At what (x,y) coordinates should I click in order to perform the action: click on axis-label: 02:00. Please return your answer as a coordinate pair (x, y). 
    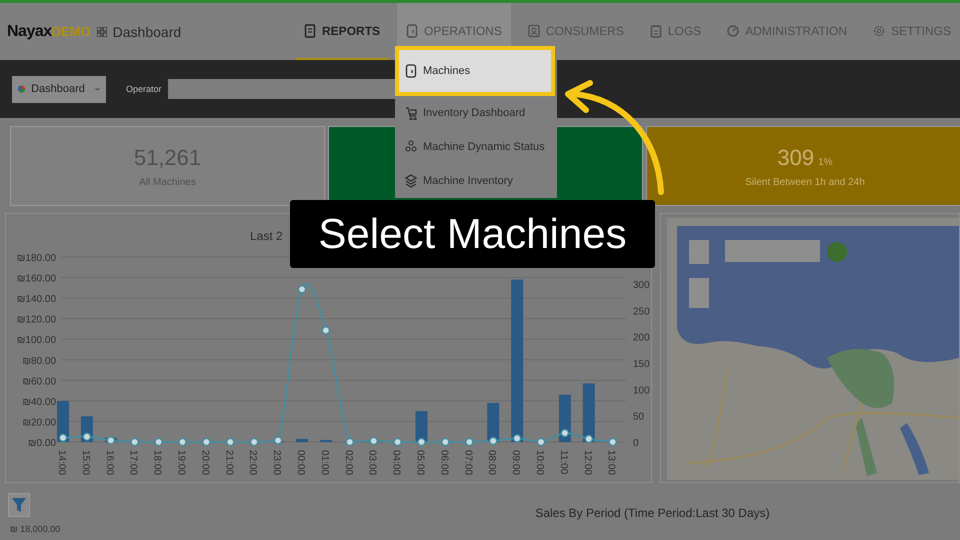
    Looking at the image, I should click on (348, 463).